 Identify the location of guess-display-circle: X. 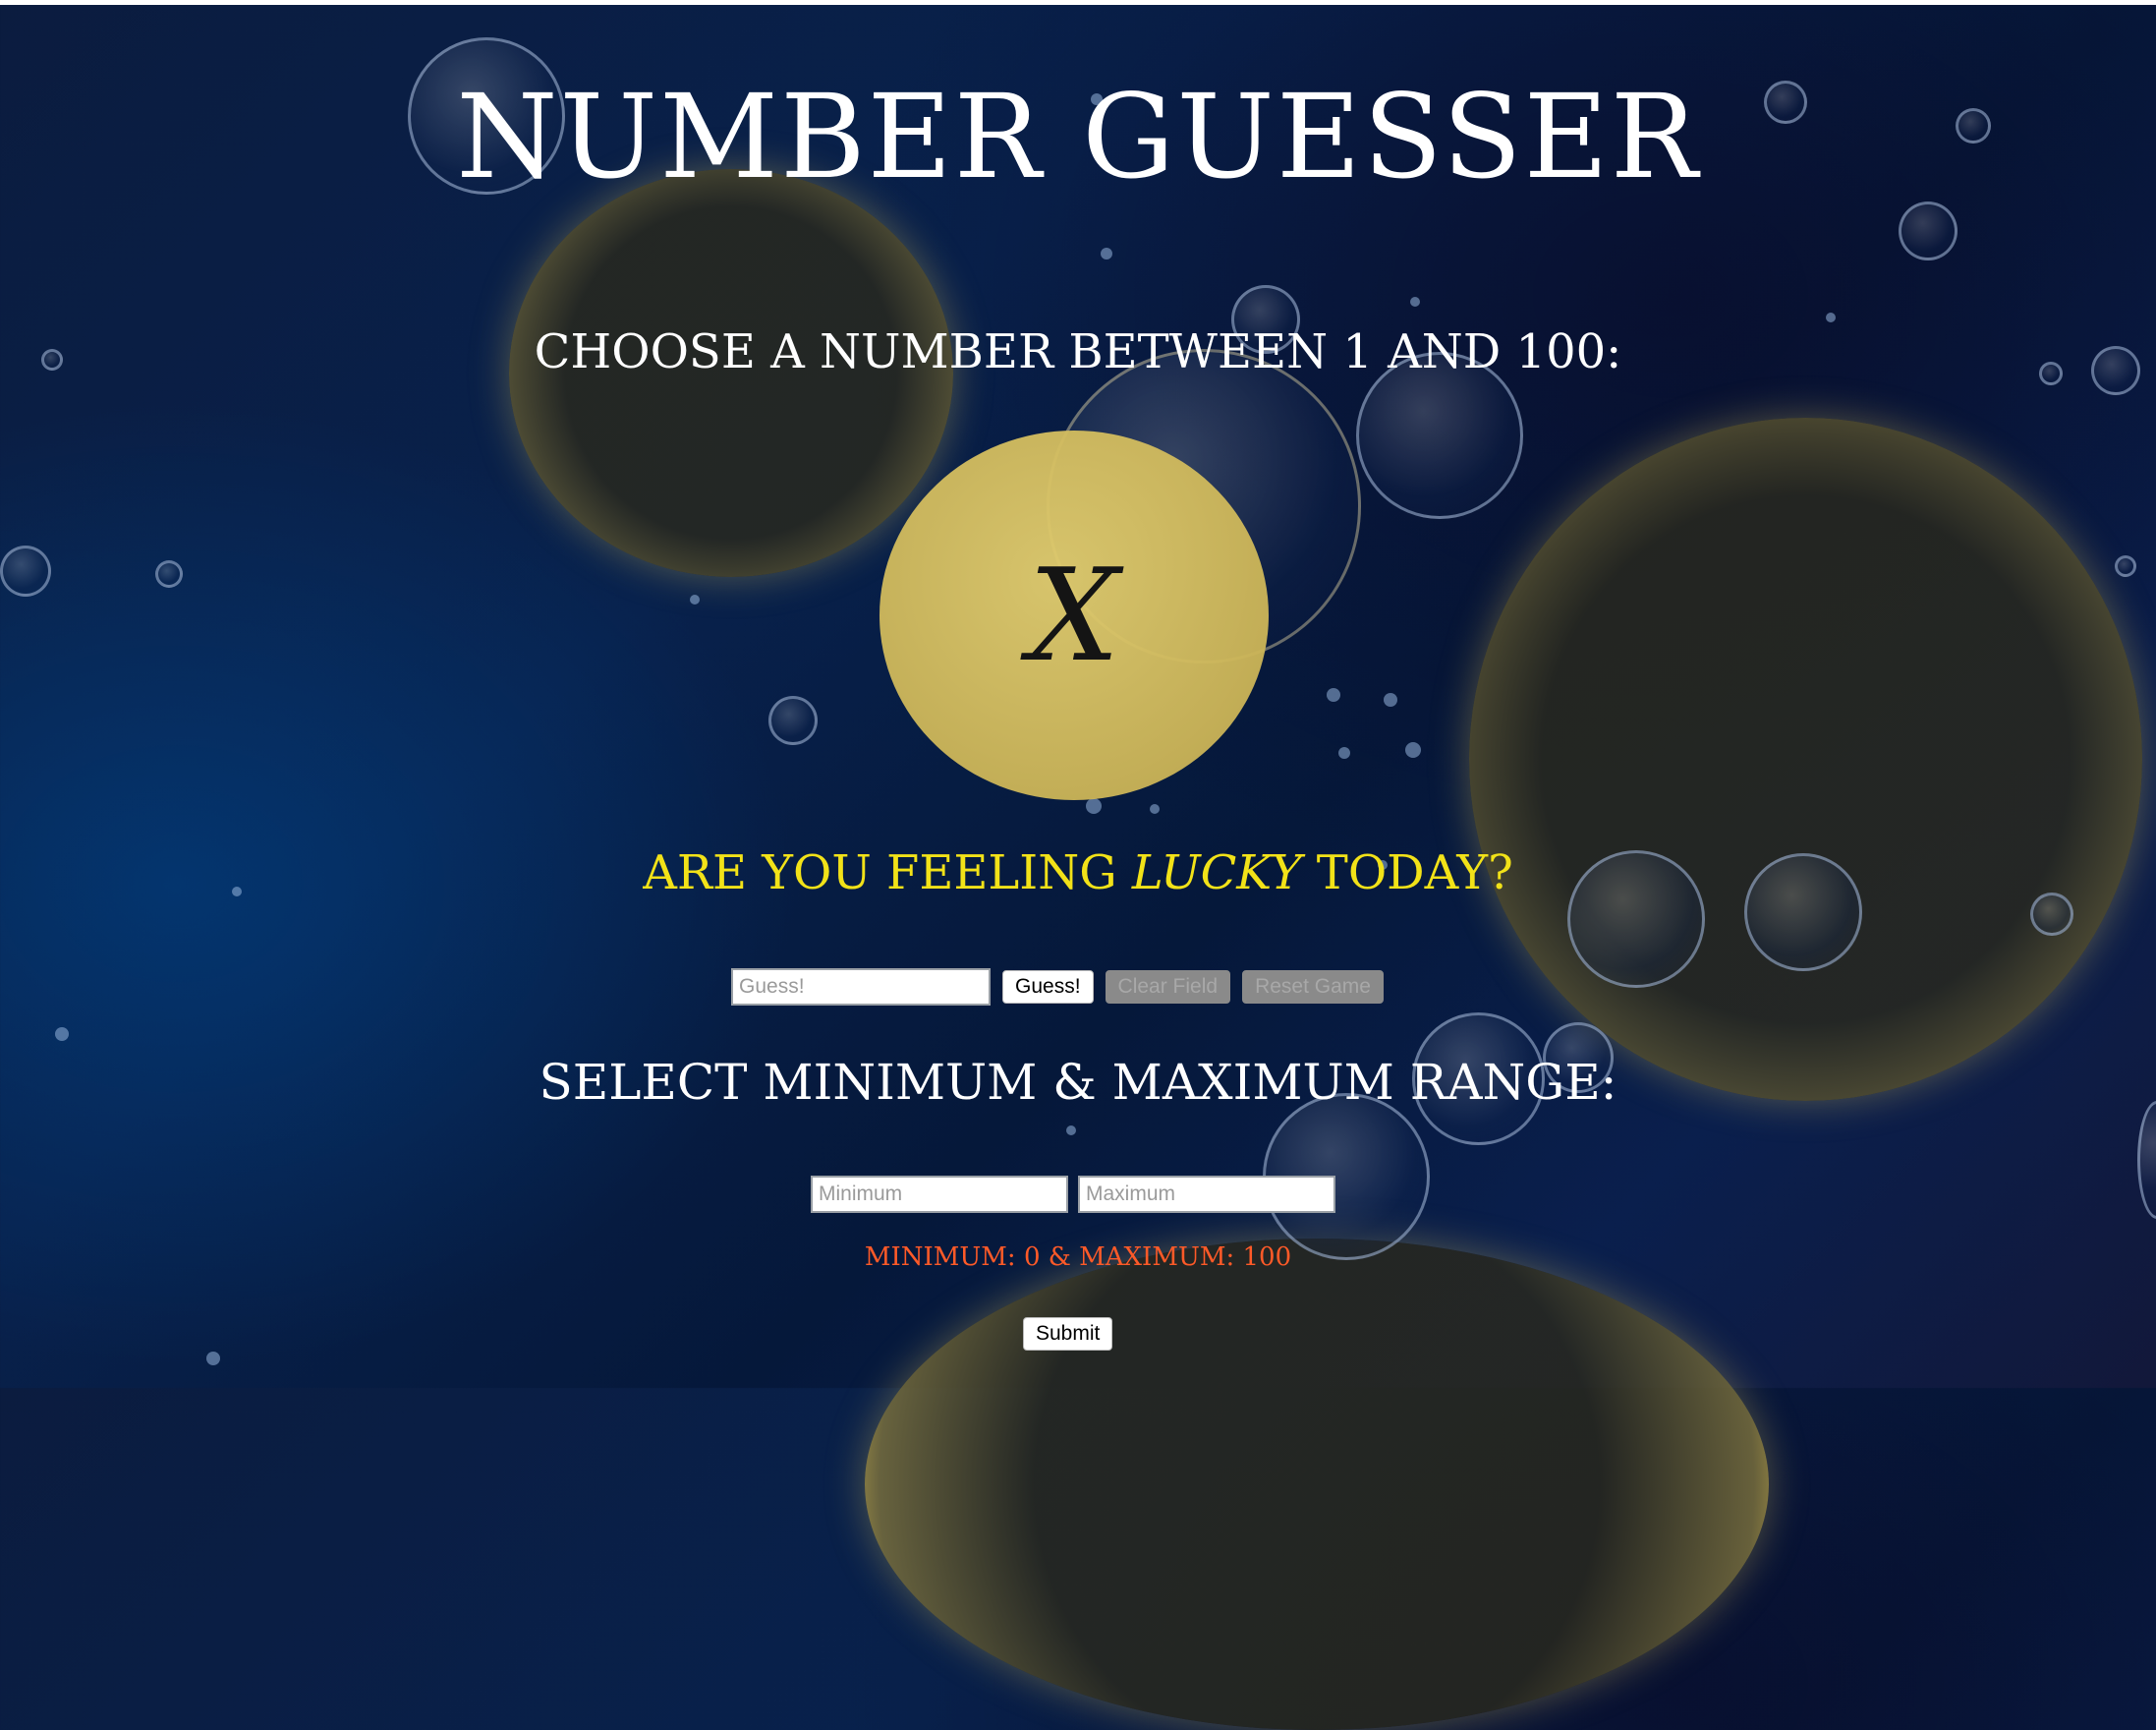
(1074, 615).